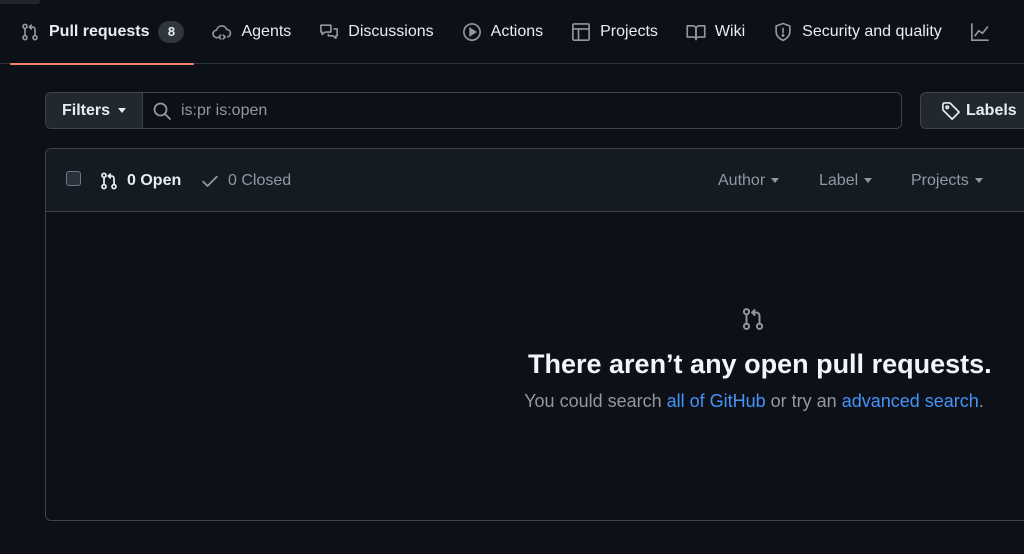 The height and width of the screenshot is (554, 1024). I want to click on desc-prefix: You could search, so click(595, 401).